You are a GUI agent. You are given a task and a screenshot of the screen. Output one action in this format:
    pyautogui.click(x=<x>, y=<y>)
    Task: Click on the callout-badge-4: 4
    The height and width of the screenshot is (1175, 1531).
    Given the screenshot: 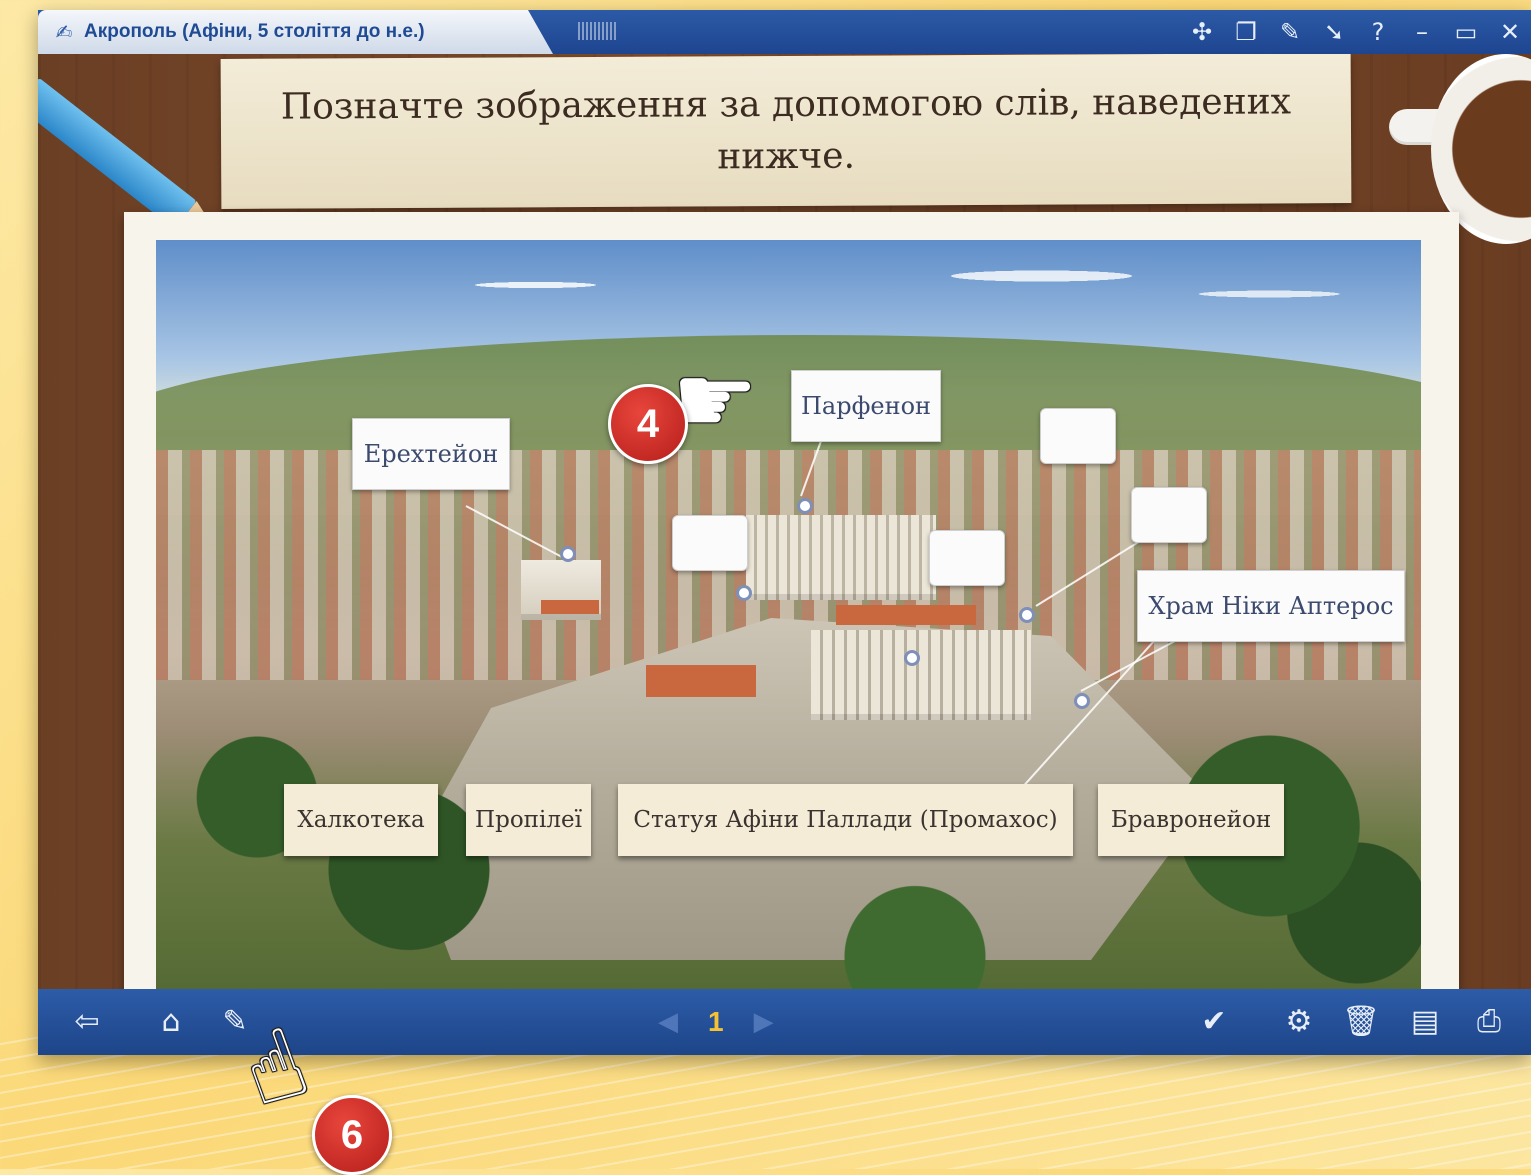 What is the action you would take?
    pyautogui.click(x=648, y=424)
    